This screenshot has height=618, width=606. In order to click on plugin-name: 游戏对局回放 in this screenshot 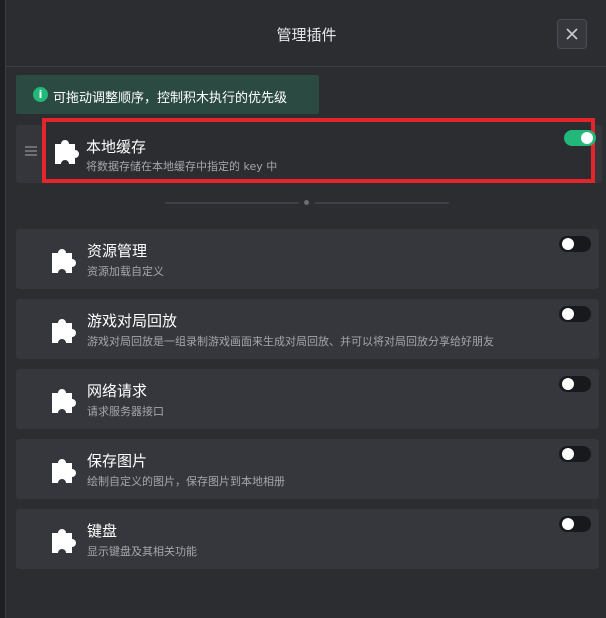, I will do `click(132, 321)`.